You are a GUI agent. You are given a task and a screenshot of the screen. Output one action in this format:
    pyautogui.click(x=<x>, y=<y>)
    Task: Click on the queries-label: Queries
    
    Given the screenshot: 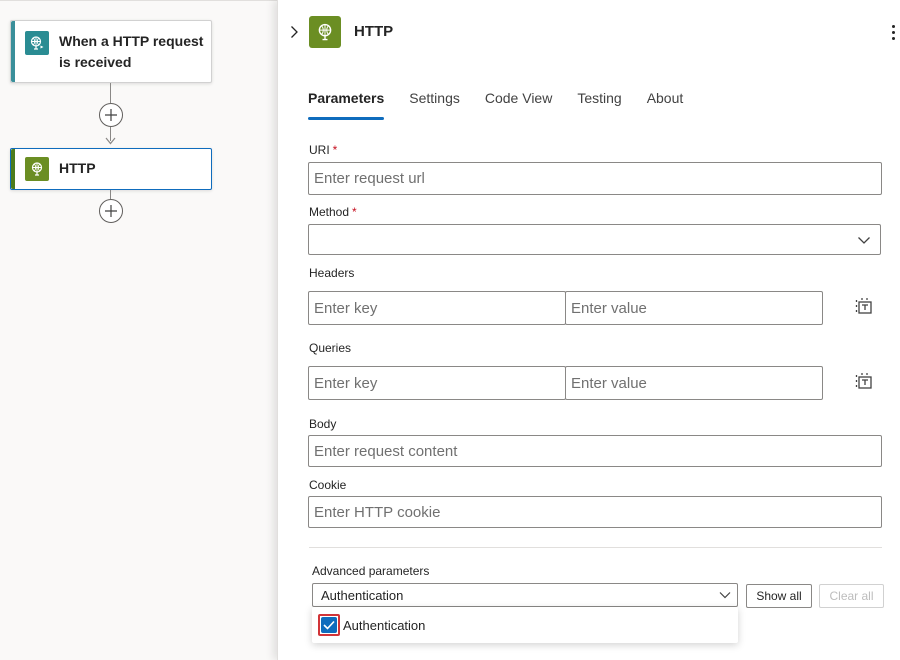 What is the action you would take?
    pyautogui.click(x=330, y=348)
    